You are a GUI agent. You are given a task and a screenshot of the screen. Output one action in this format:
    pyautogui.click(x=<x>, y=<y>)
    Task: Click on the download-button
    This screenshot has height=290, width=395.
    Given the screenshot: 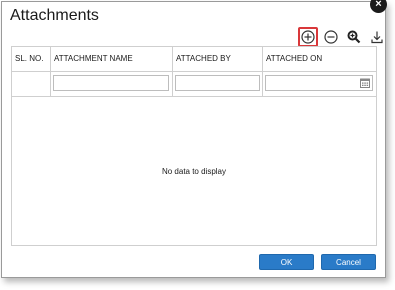 What is the action you would take?
    pyautogui.click(x=377, y=37)
    